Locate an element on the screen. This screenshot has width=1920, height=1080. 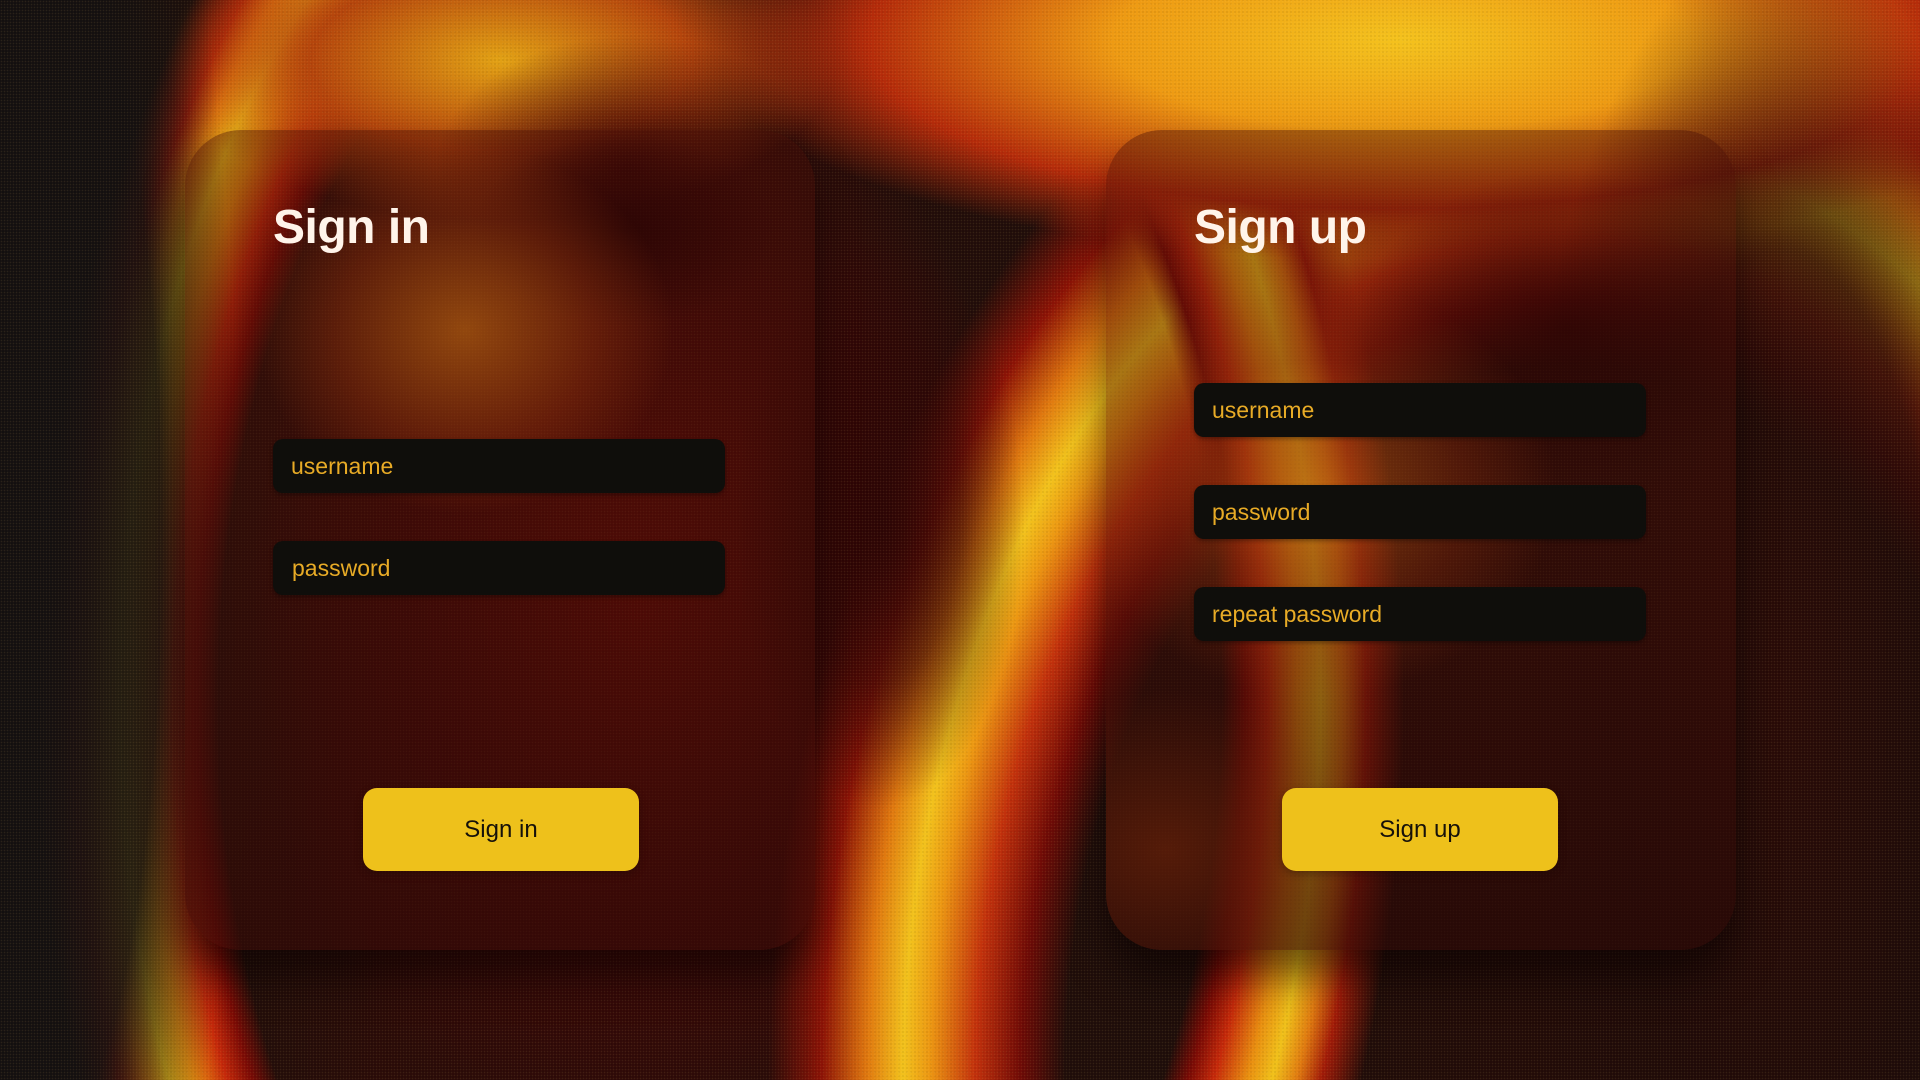
signup-repeat-password-input is located at coordinates (1420, 614).